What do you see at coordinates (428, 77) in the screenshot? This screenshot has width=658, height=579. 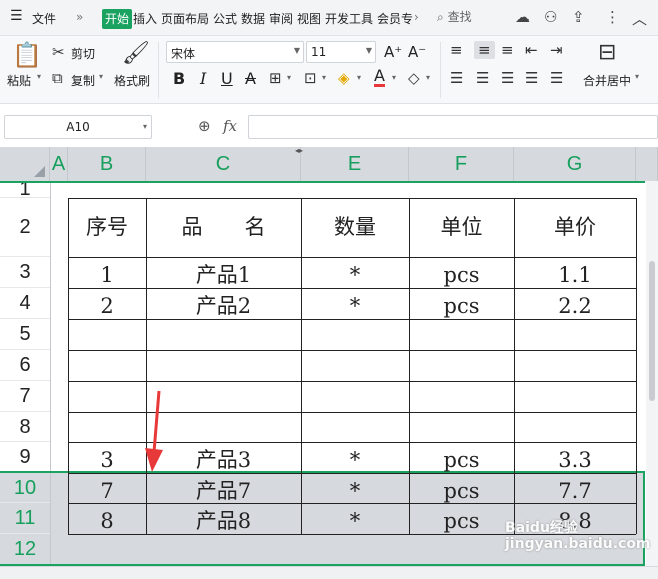 I see `clear-dropdown-icon: ▾` at bounding box center [428, 77].